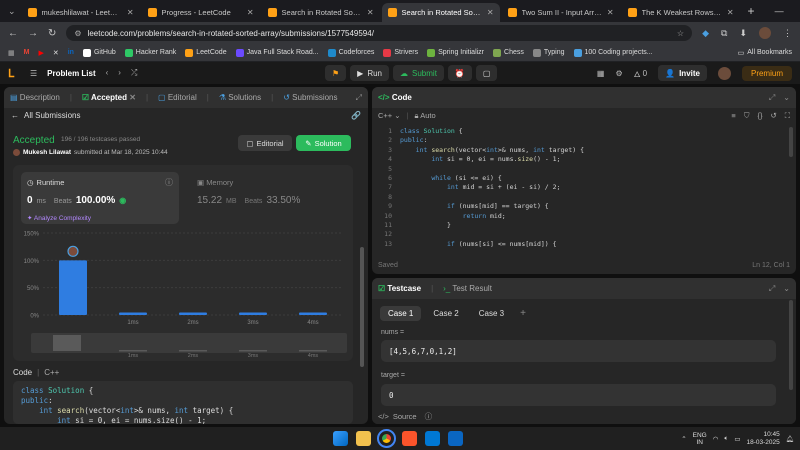 The height and width of the screenshot is (450, 800). I want to click on streak: 🜂 0, so click(640, 73).